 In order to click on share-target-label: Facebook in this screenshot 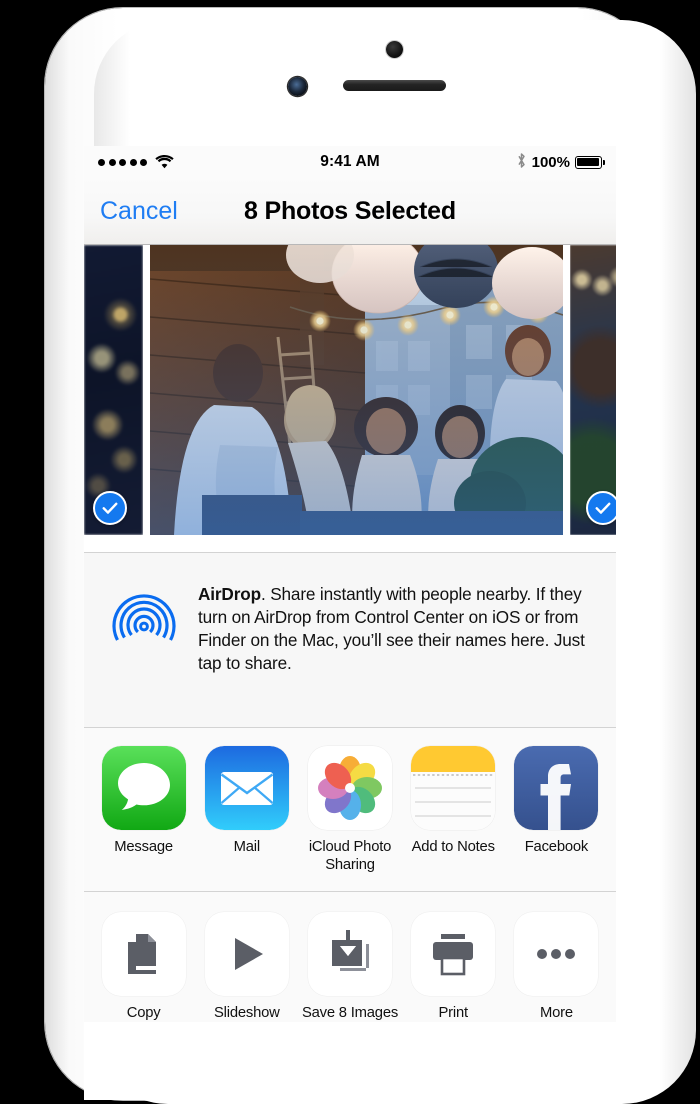, I will do `click(556, 847)`.